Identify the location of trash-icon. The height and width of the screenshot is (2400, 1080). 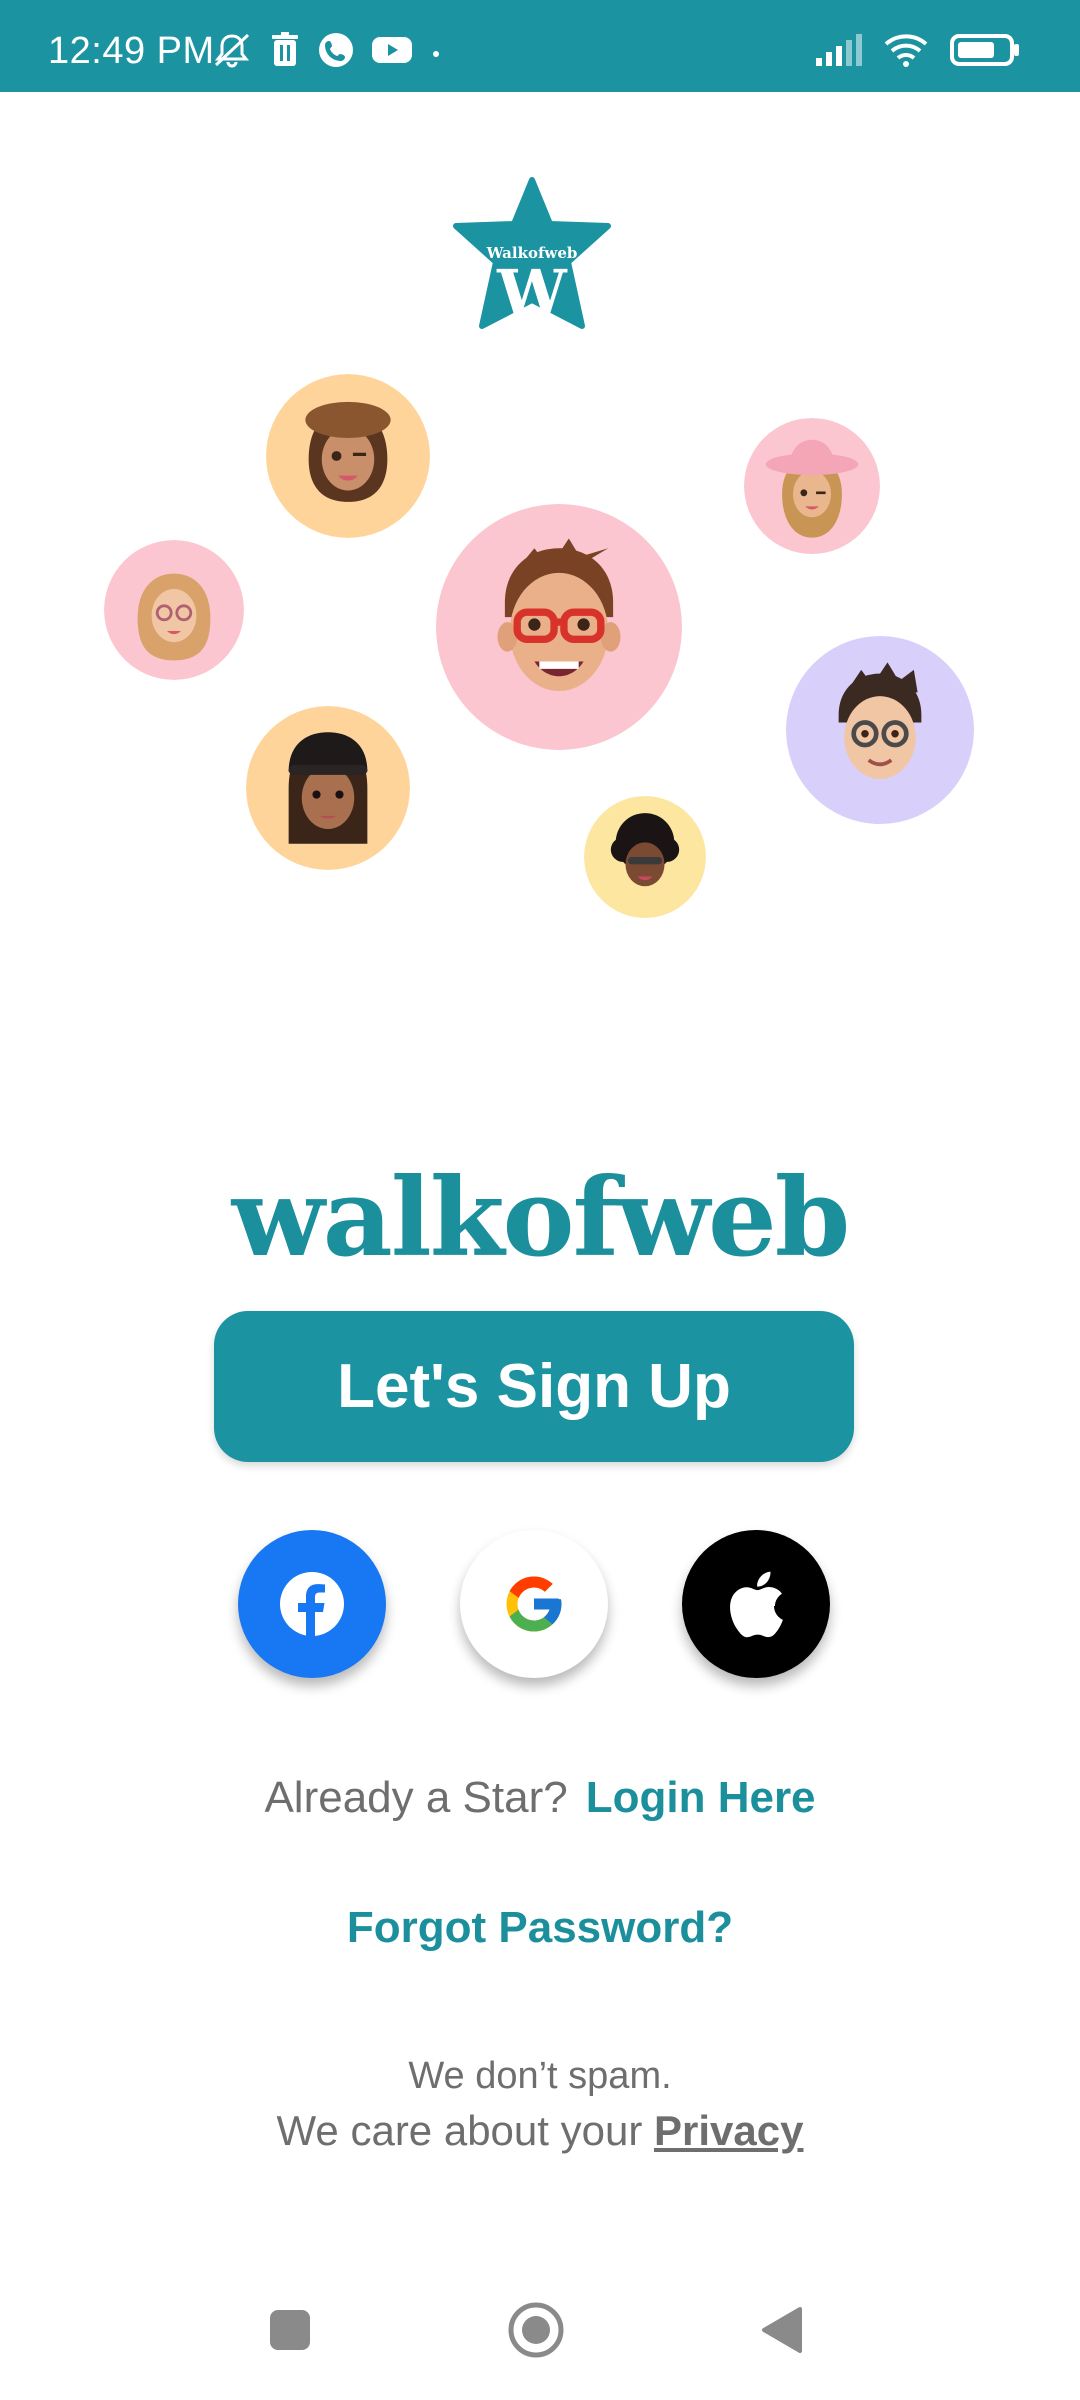
(285, 49).